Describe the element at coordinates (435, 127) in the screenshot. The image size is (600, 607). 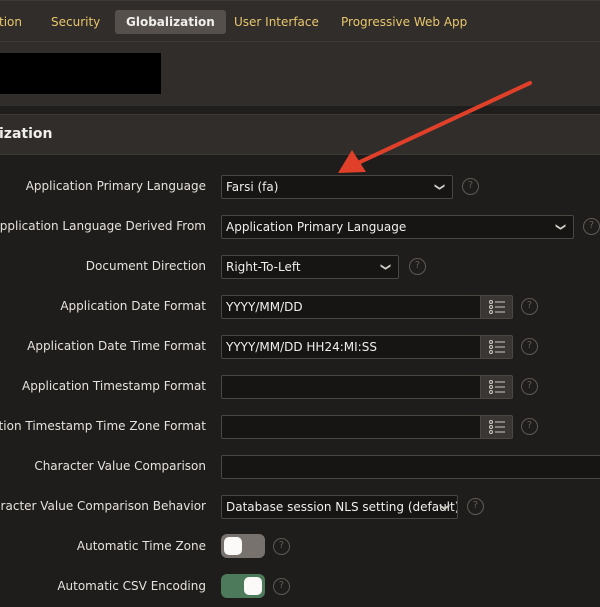
I see `annotation-arrow` at that location.